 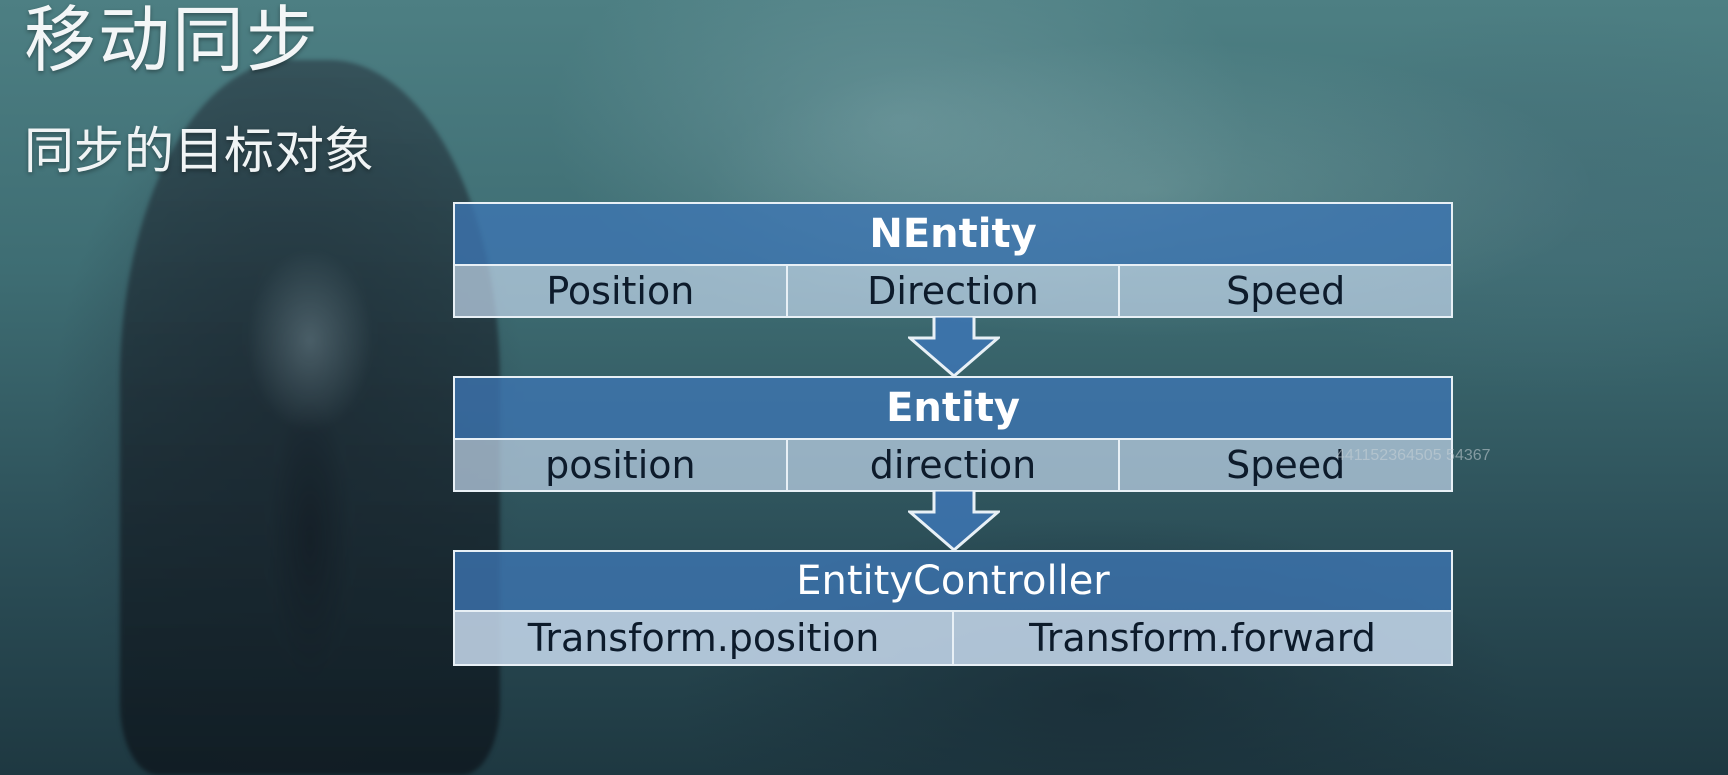 What do you see at coordinates (704, 638) in the screenshot?
I see `entitycontroller-field-transform-position: Transform.position` at bounding box center [704, 638].